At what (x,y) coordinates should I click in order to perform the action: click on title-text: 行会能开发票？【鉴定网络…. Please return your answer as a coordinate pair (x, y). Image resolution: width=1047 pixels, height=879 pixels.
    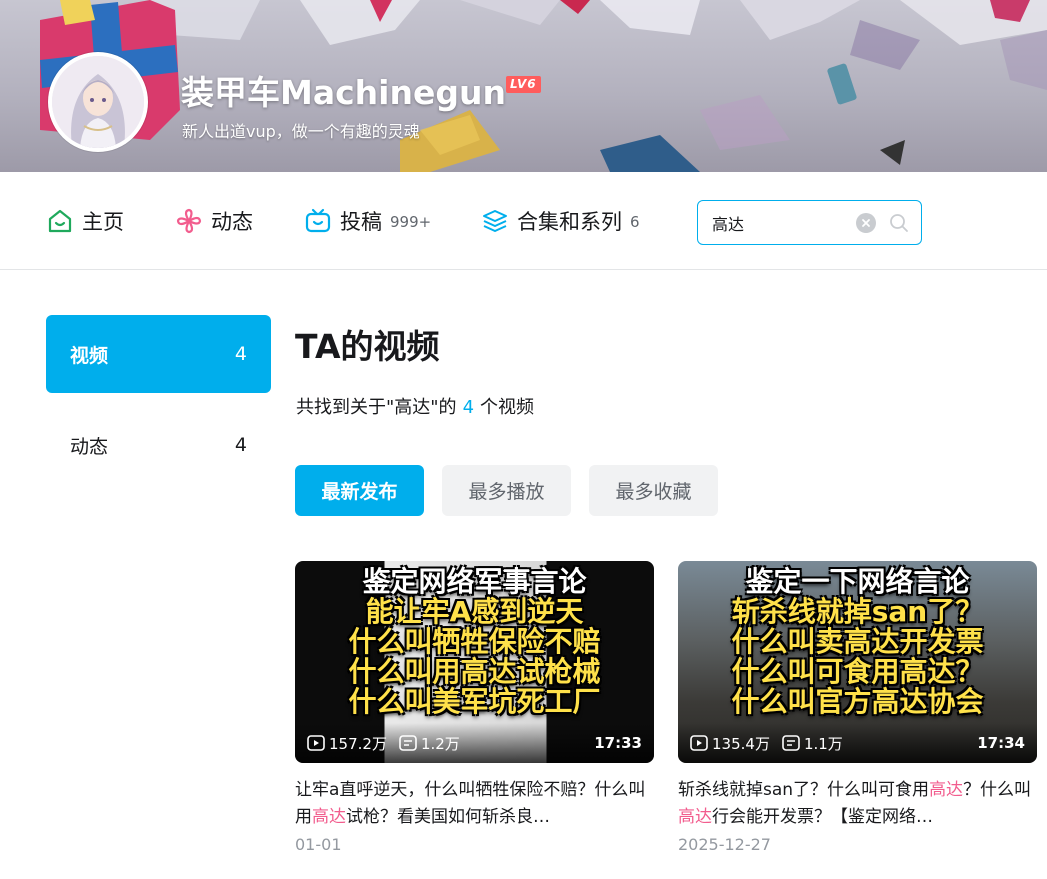
    Looking at the image, I should click on (822, 817).